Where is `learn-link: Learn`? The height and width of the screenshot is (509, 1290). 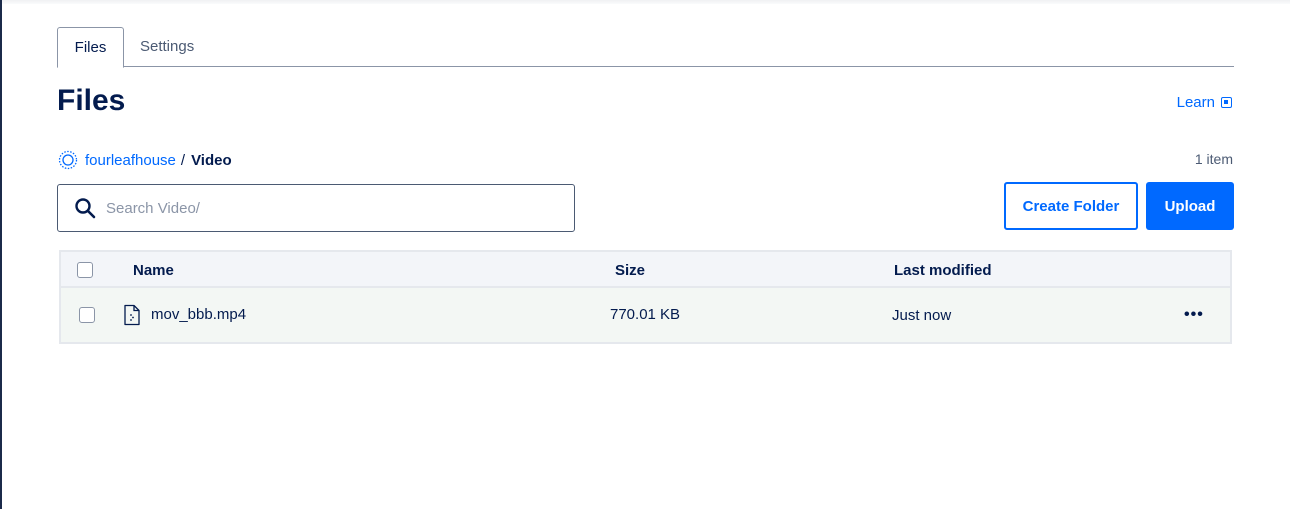 learn-link: Learn is located at coordinates (1204, 102).